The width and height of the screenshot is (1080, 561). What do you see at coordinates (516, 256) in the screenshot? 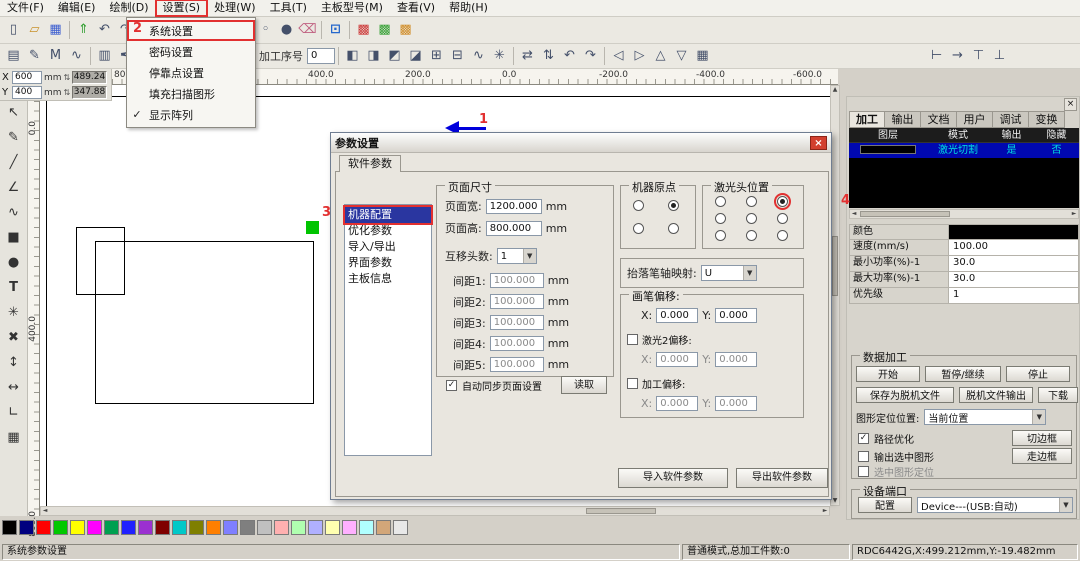
I see `head-count-select: 1 ▼` at bounding box center [516, 256].